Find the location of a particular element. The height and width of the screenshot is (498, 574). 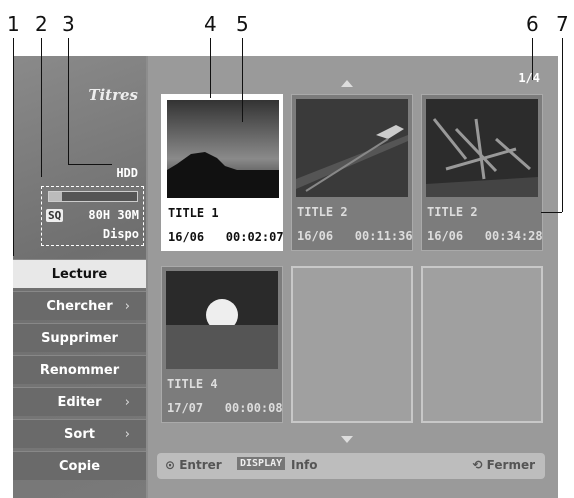

boat-wake-image is located at coordinates (352, 148).